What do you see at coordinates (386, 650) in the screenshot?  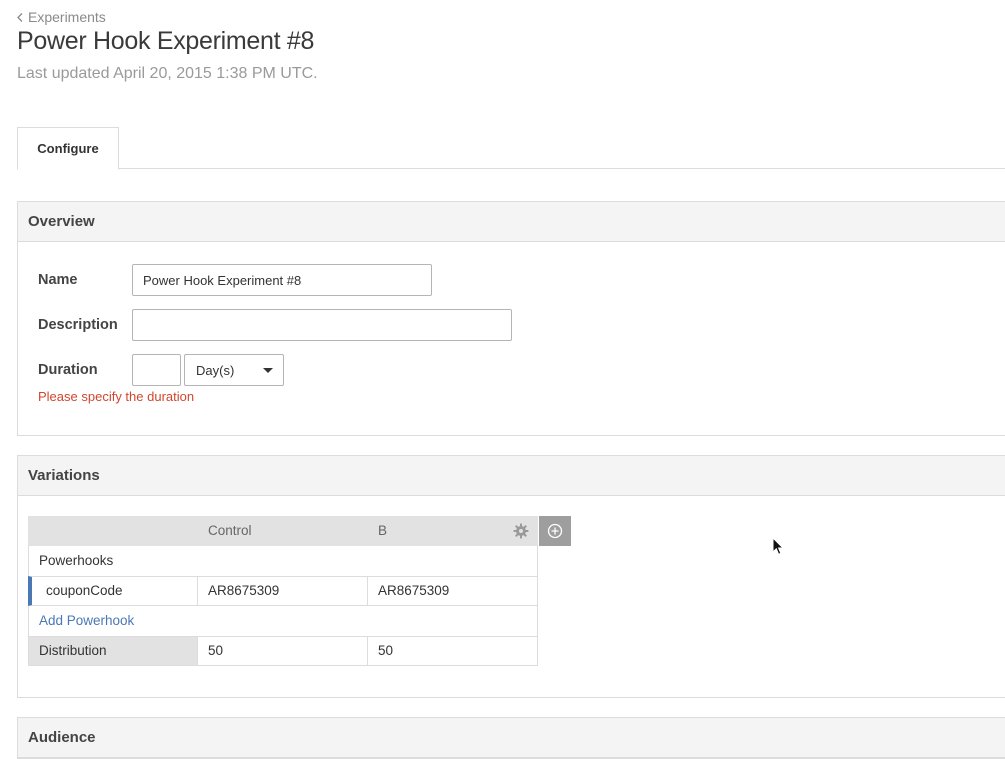 I see `distribution-value-b-text: 50` at bounding box center [386, 650].